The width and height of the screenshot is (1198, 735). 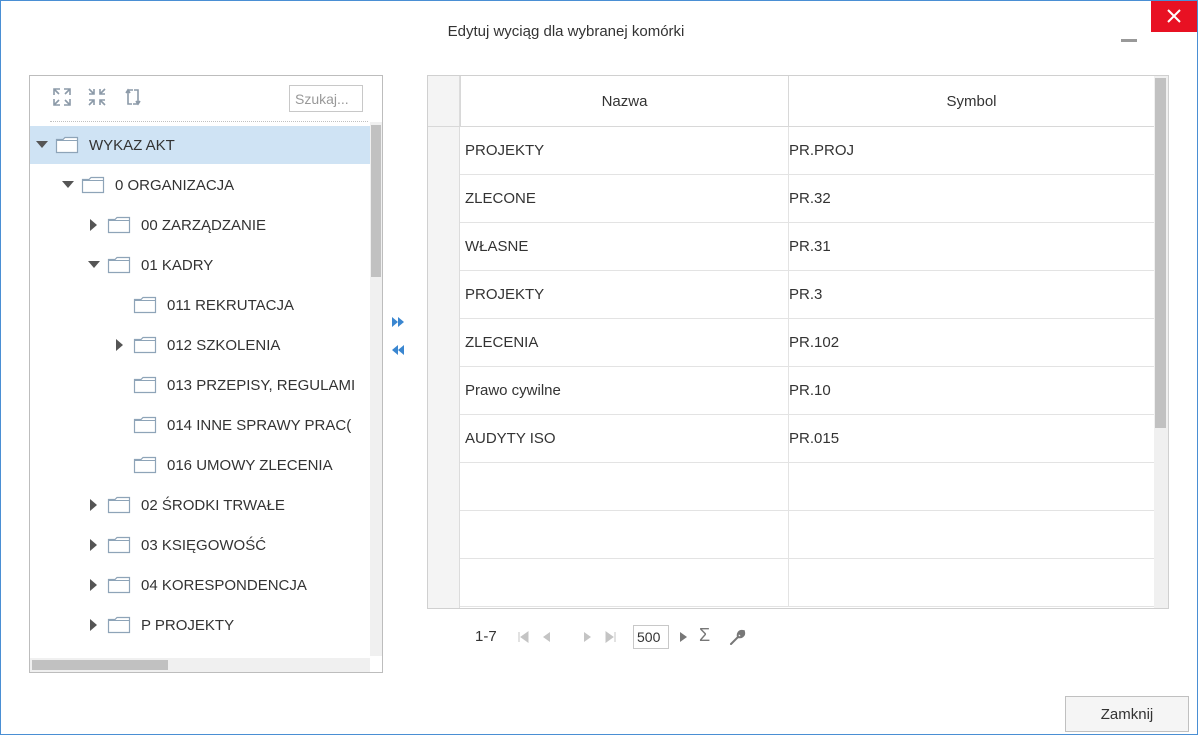 I want to click on tree-vertical-scroll-thumb, so click(x=376, y=201).